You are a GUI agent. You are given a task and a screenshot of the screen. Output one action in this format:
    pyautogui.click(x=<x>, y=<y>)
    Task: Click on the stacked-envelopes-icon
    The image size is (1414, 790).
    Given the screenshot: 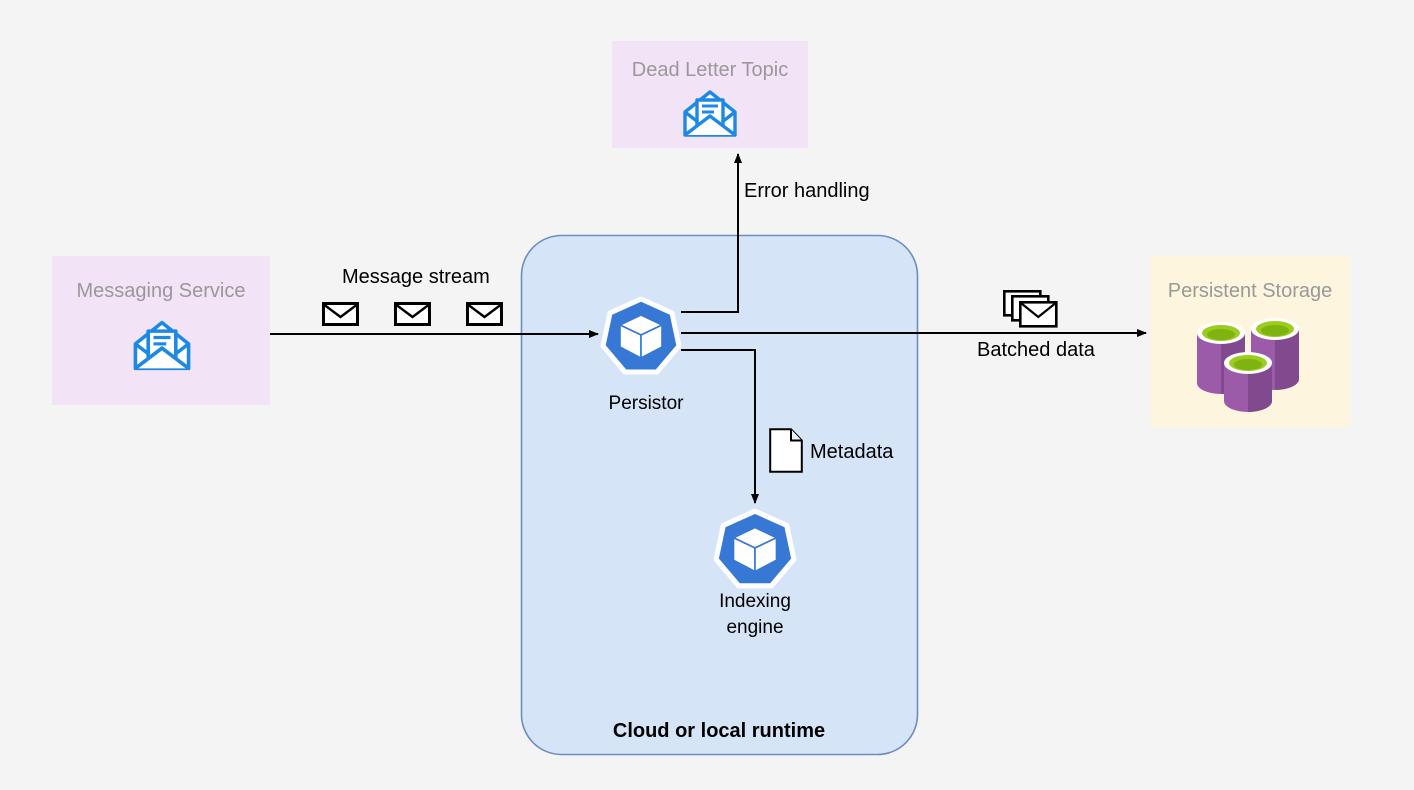 What is the action you would take?
    pyautogui.click(x=1034, y=311)
    